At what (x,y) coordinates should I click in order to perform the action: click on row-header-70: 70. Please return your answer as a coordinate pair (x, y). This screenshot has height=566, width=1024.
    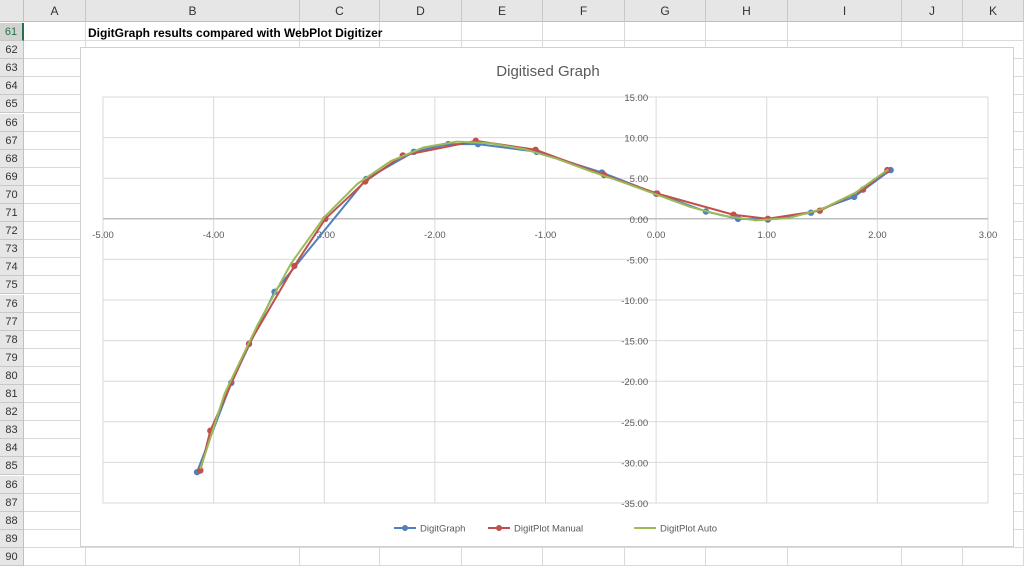
    Looking at the image, I should click on (12, 194).